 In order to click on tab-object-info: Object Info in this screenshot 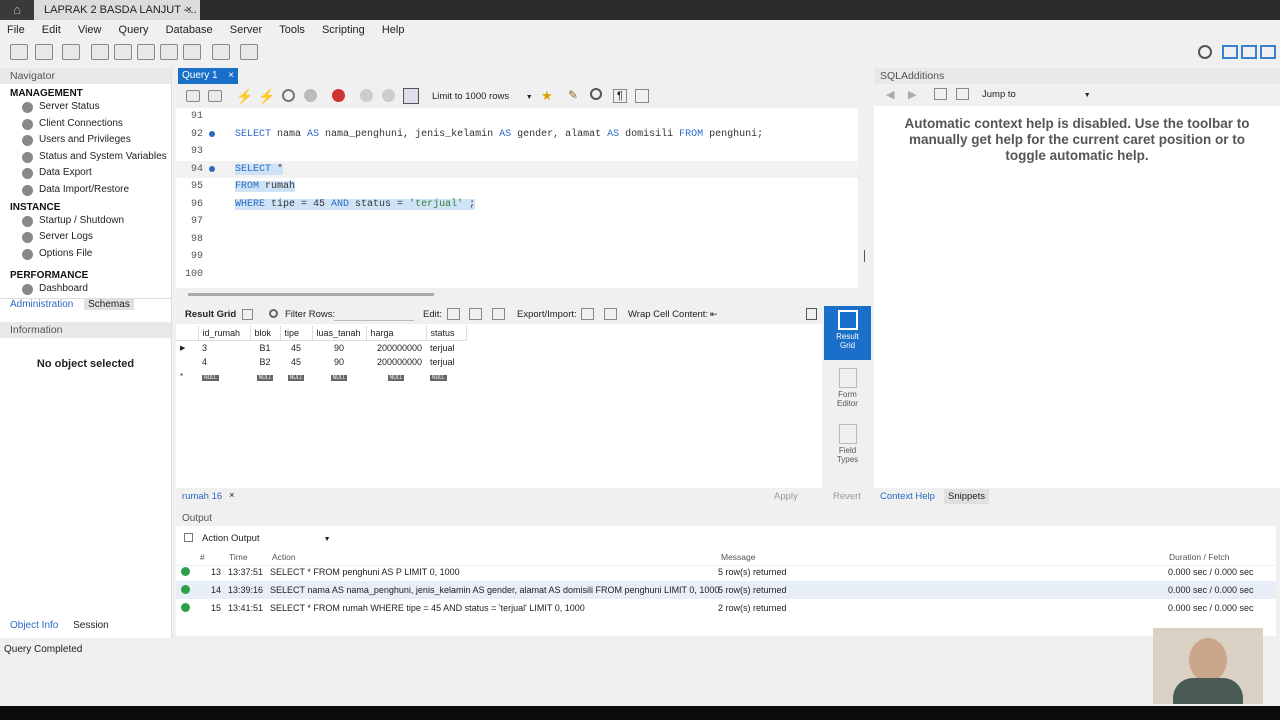, I will do `click(34, 625)`.